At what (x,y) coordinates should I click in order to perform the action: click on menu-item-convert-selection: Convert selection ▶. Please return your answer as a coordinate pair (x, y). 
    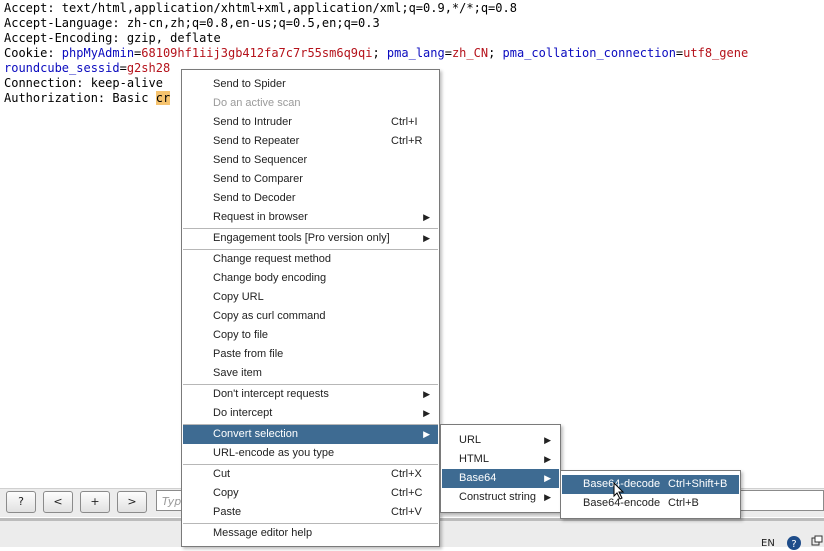
    Looking at the image, I should click on (310, 434).